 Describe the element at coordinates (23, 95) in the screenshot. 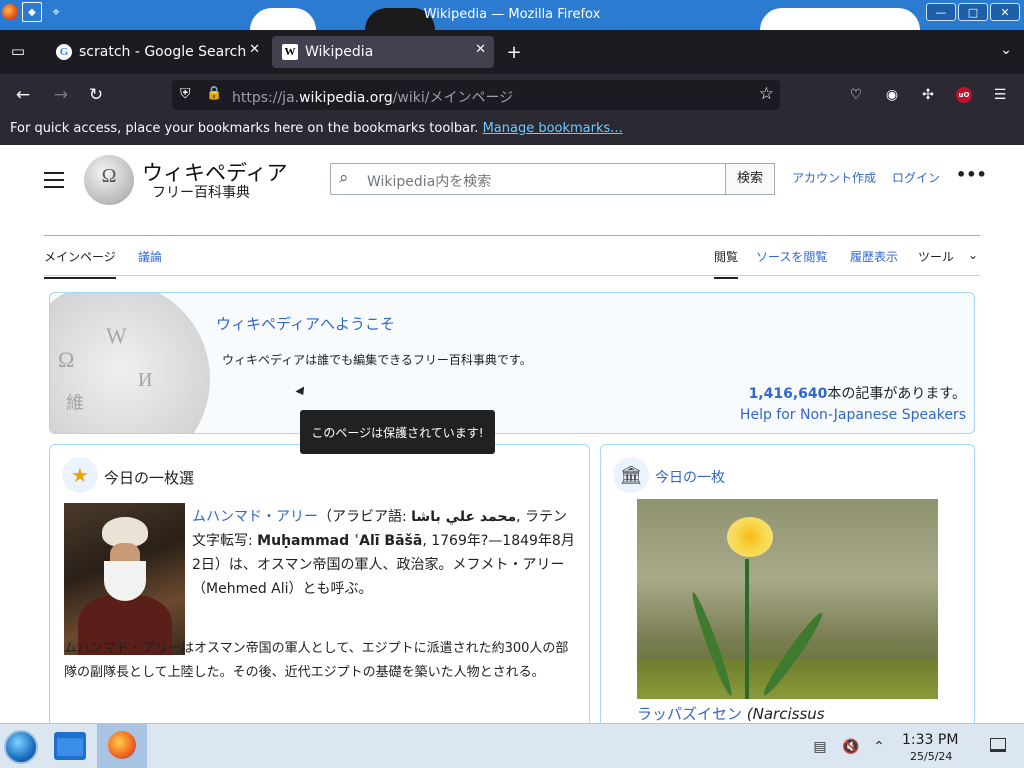

I see `back-button: ←` at that location.